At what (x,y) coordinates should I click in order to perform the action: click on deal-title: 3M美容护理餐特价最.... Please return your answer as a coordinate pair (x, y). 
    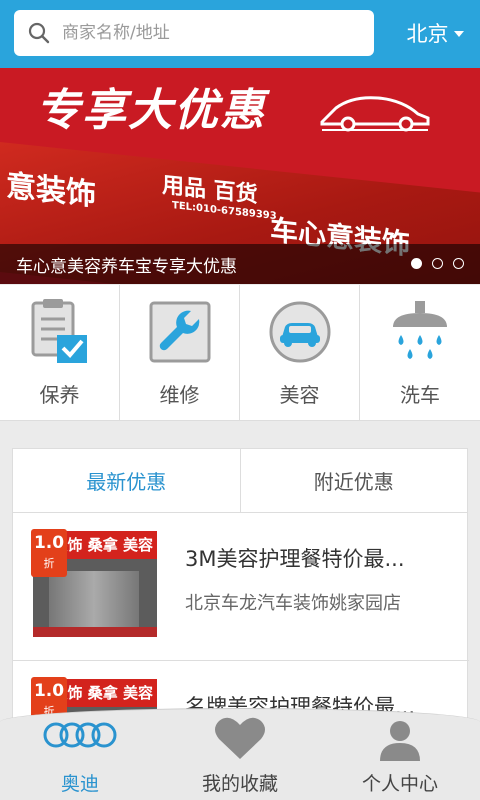
    Looking at the image, I should click on (295, 559).